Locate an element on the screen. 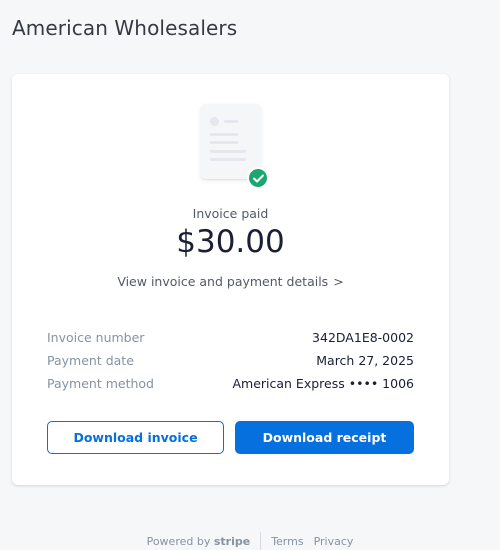 Image resolution: width=500 pixels, height=550 pixels. detail-value: 342DA1E8-0002 is located at coordinates (363, 337).